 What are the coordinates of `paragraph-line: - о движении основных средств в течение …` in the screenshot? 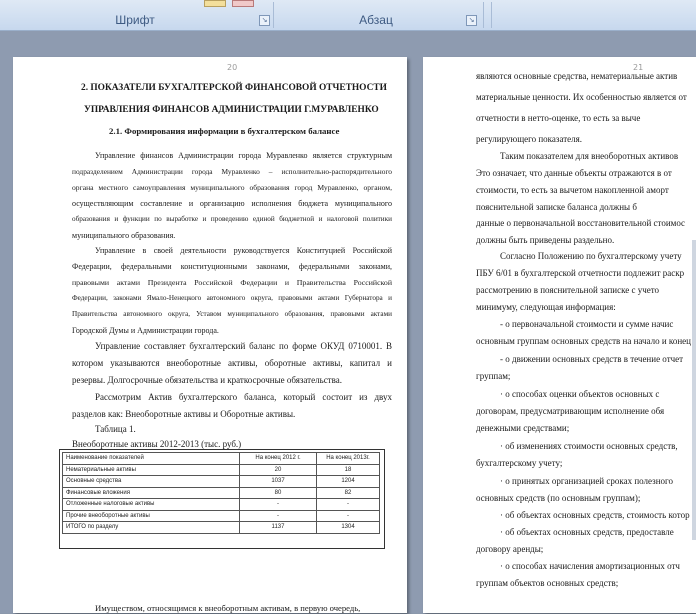 It's located at (592, 359).